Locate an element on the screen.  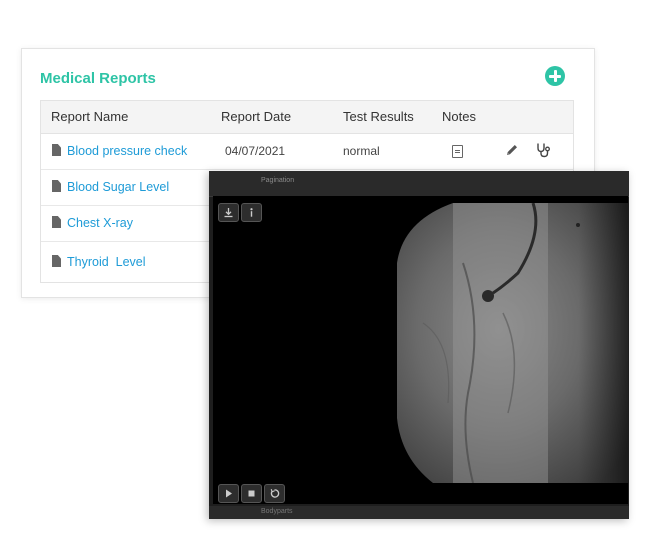
card-title: Medical Reports is located at coordinates (98, 78).